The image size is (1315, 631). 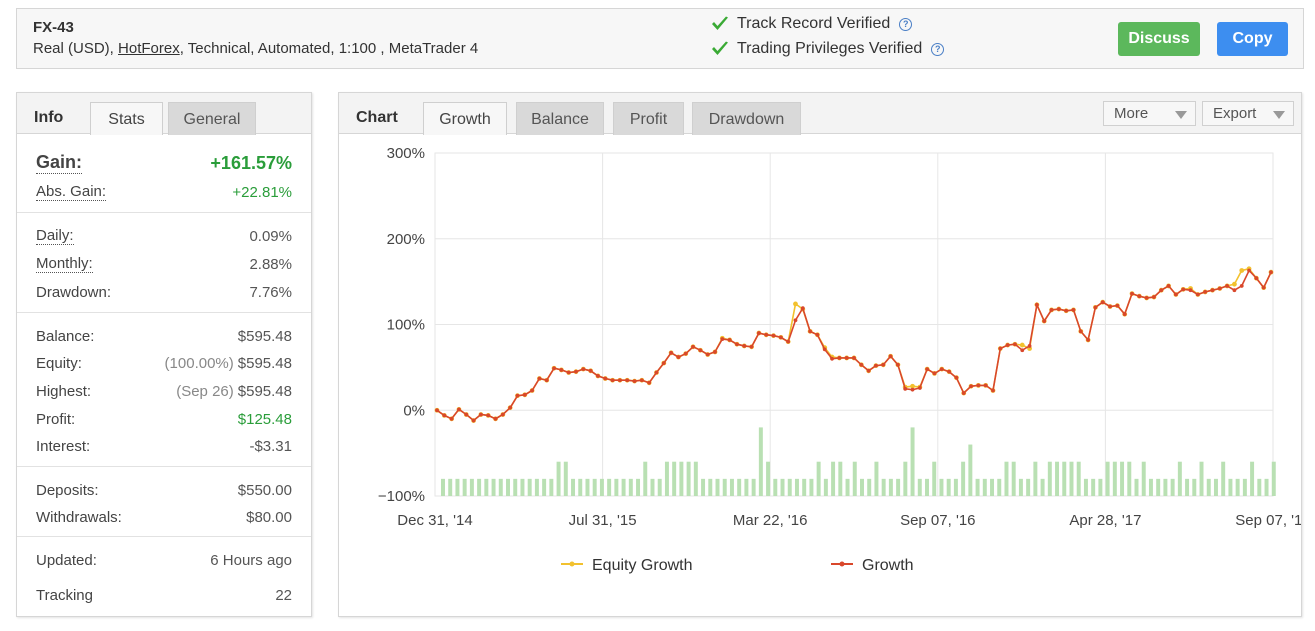 I want to click on tab-drawdown: Drawdown, so click(x=746, y=118).